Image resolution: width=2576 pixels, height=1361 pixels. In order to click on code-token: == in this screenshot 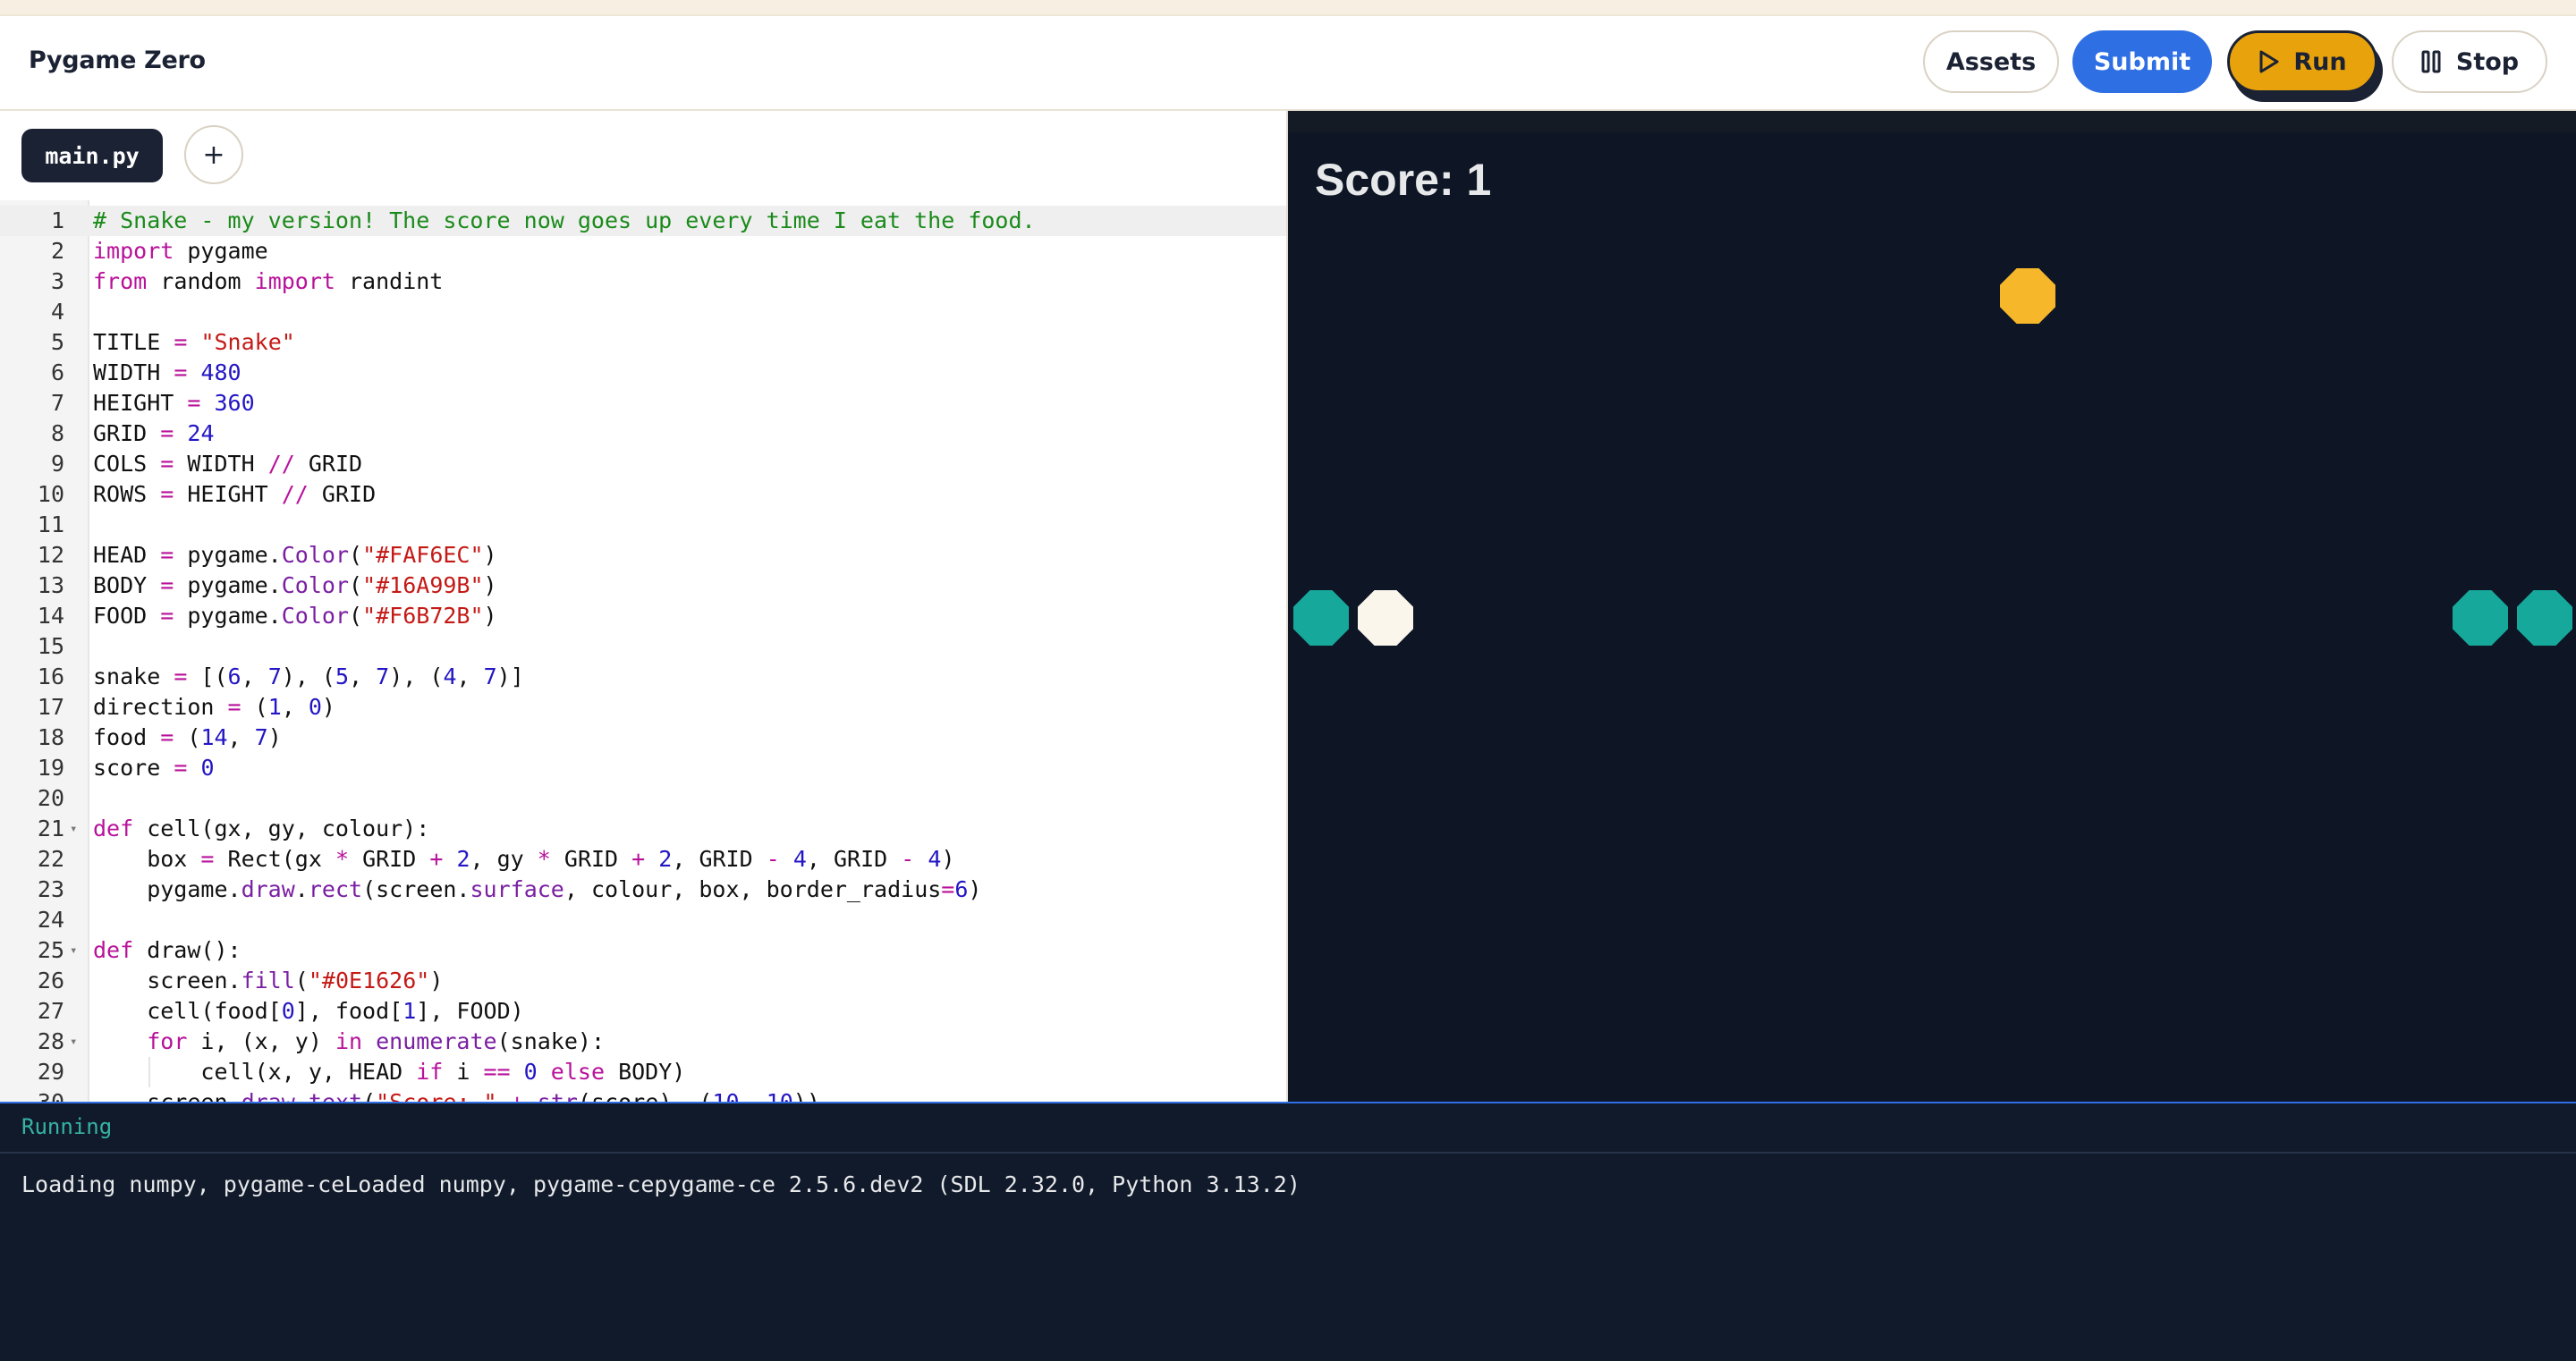, I will do `click(497, 1072)`.